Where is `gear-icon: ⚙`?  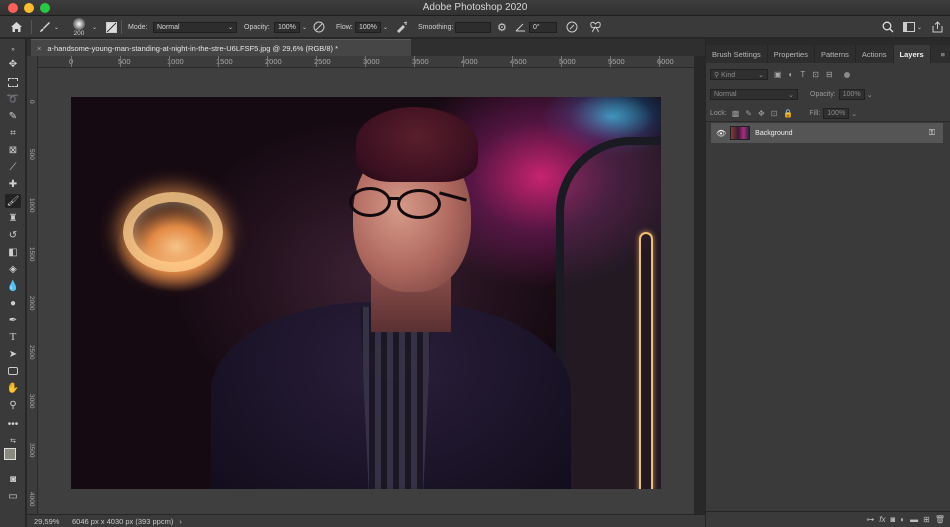
gear-icon: ⚙ is located at coordinates (502, 27).